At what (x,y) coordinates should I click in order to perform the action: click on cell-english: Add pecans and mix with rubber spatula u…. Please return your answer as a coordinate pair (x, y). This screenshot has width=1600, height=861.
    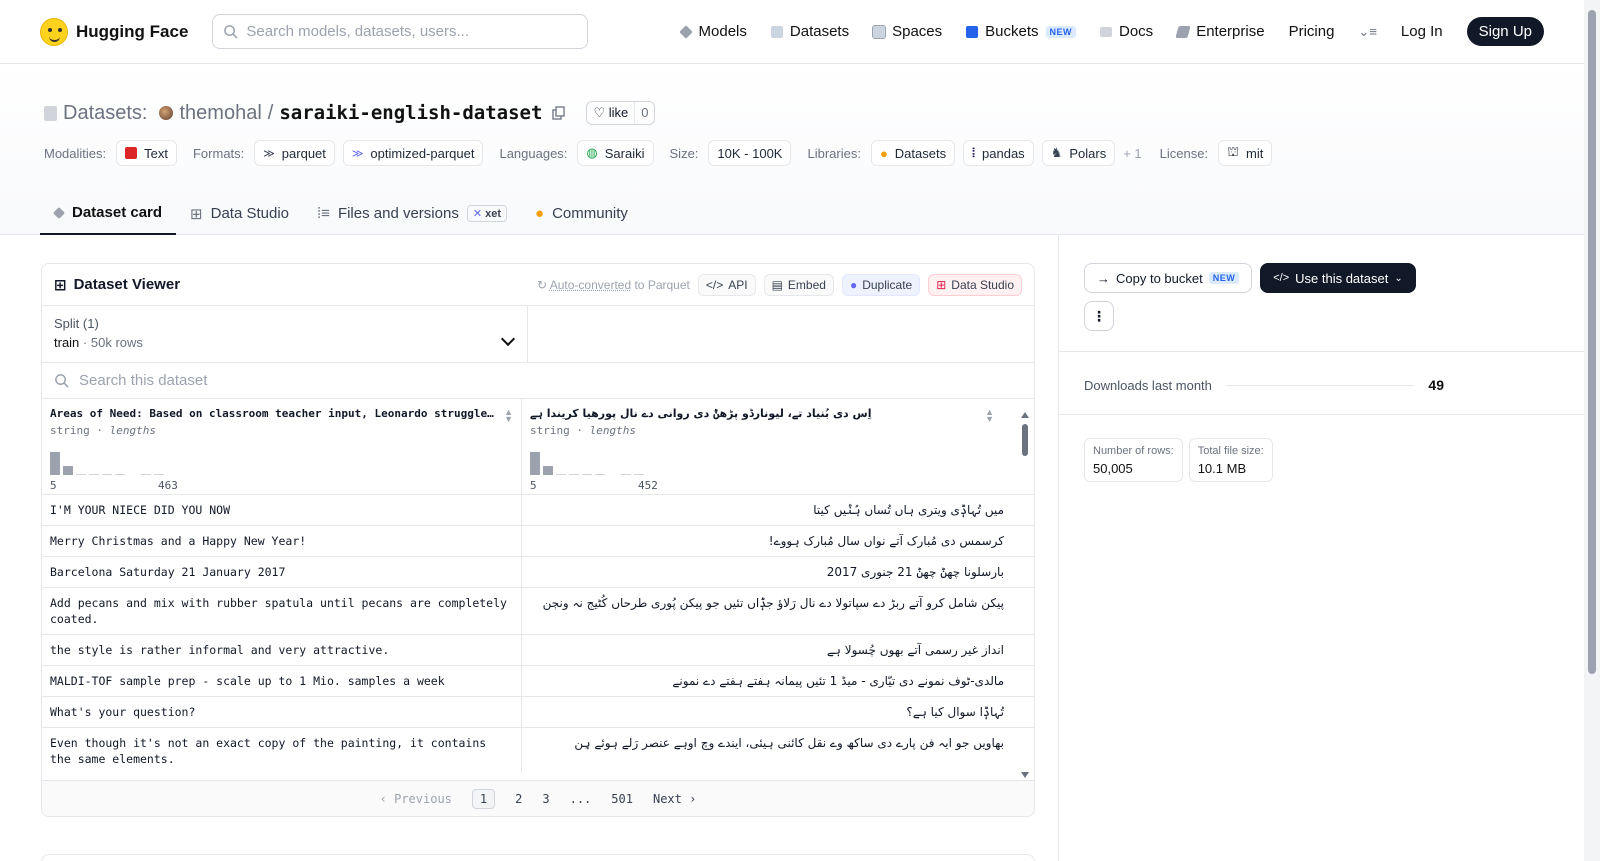
    Looking at the image, I should click on (282, 611).